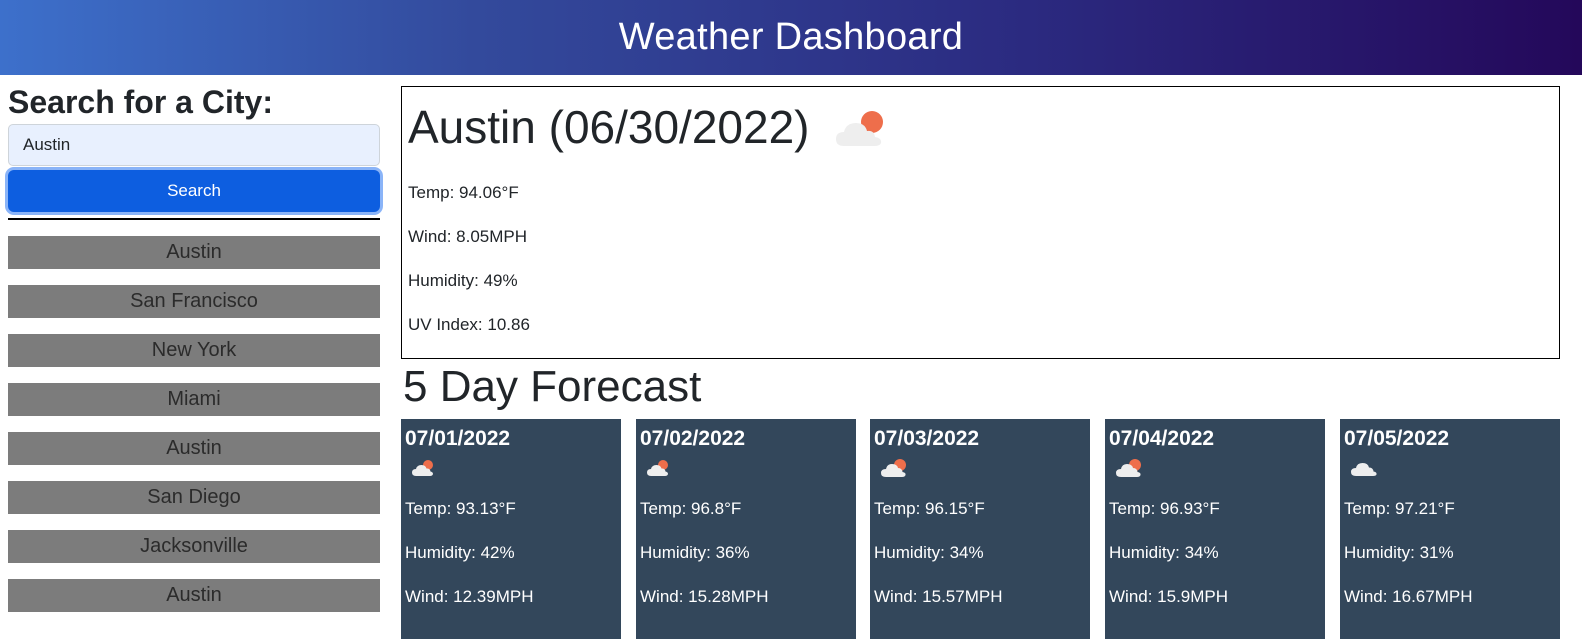 The height and width of the screenshot is (639, 1582). What do you see at coordinates (1162, 438) in the screenshot?
I see `forecast-date: 07/04/2022` at bounding box center [1162, 438].